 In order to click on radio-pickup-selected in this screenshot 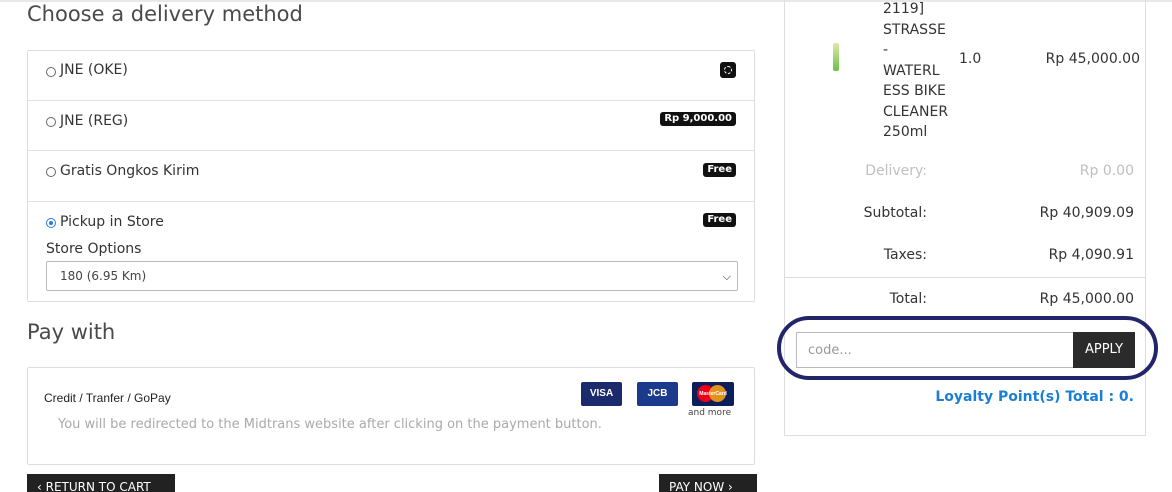, I will do `click(51, 223)`.